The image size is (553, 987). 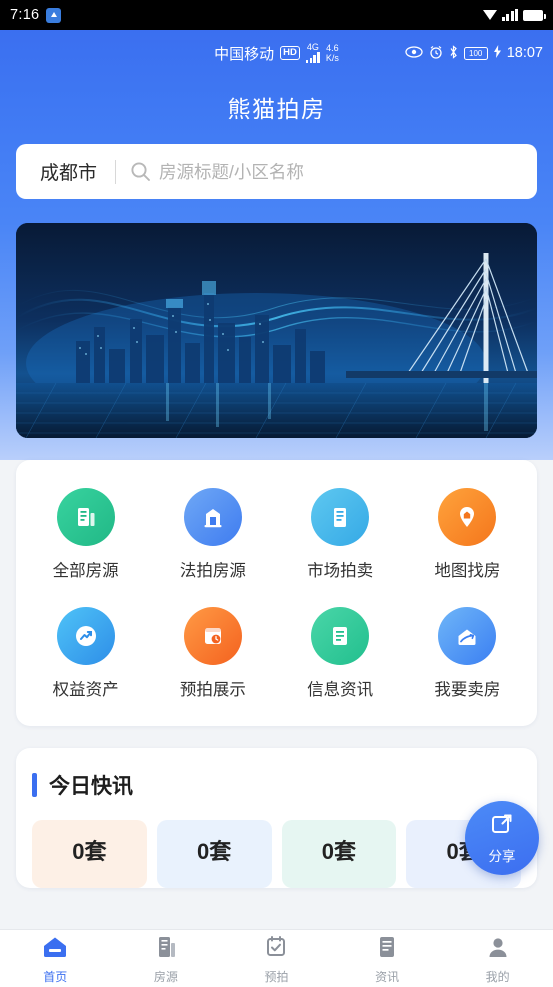 I want to click on tab-label: 我的, so click(x=497, y=976).